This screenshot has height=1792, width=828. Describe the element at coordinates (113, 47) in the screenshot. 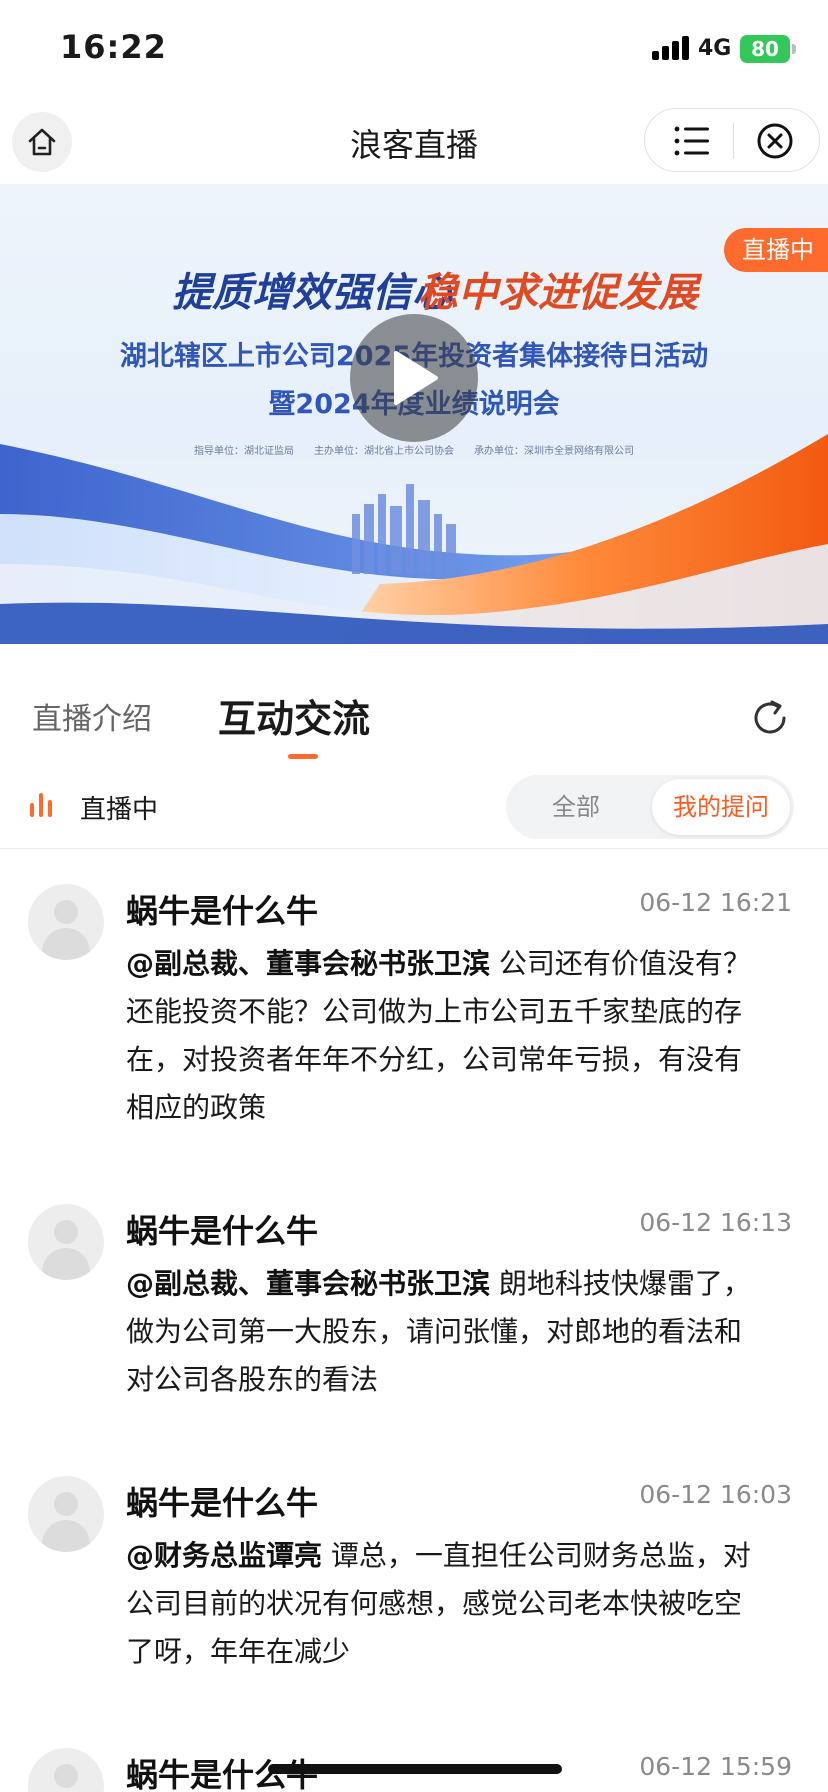

I see `status-time: 16:22` at that location.